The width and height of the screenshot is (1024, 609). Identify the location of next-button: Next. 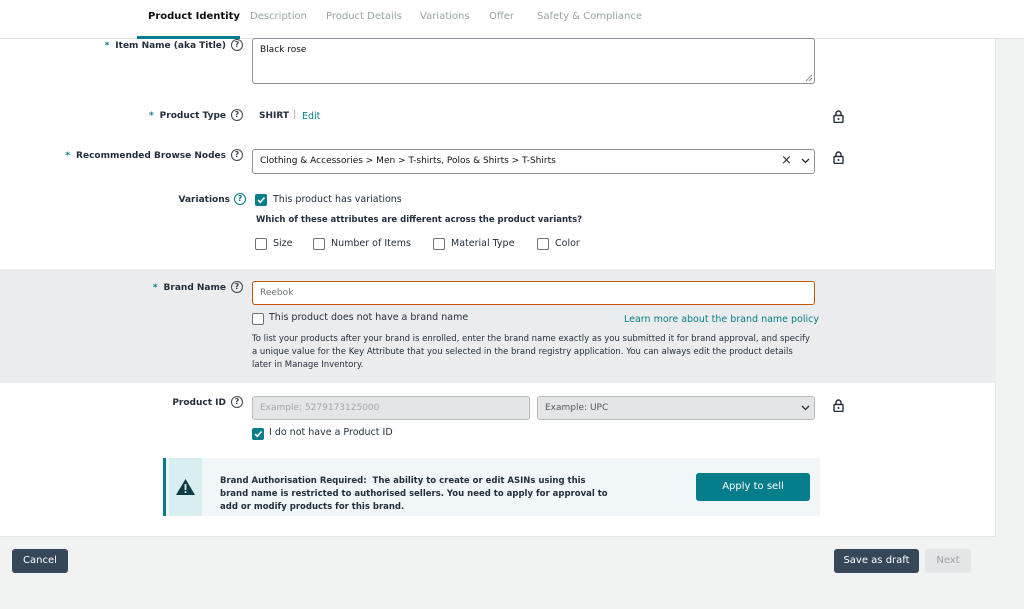
(948, 561).